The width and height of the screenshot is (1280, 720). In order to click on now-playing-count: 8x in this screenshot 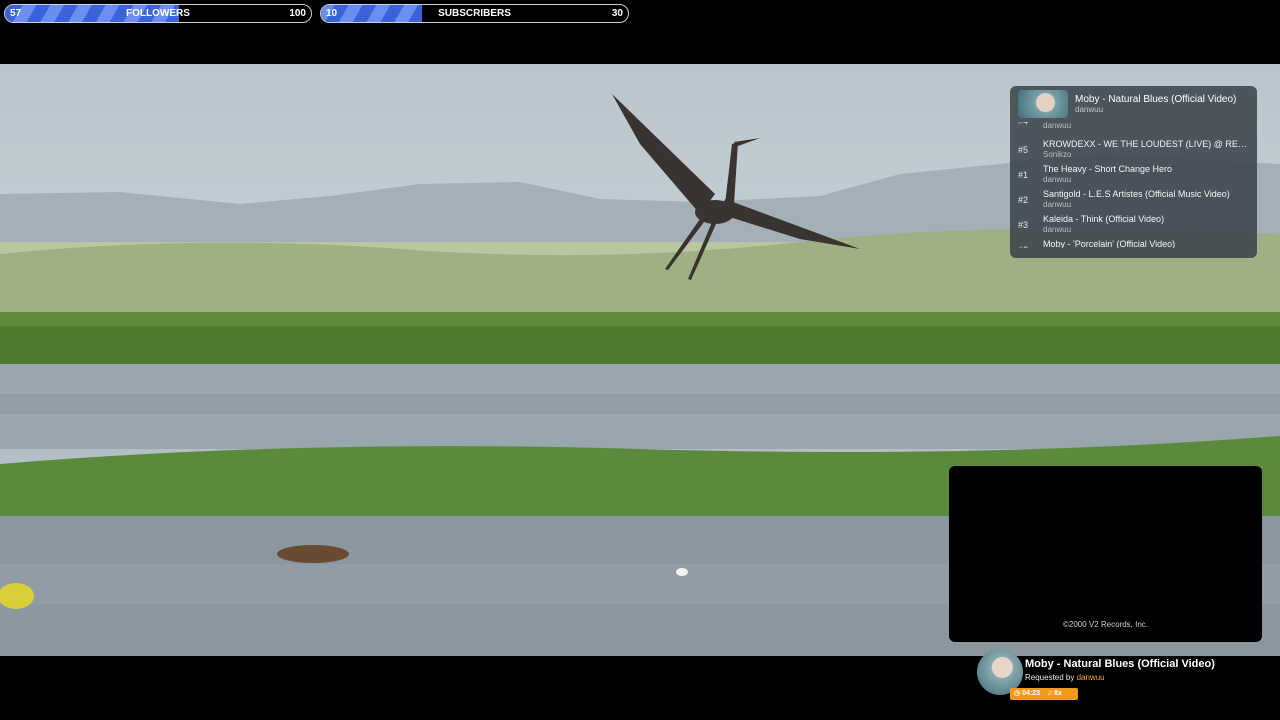, I will do `click(1058, 693)`.